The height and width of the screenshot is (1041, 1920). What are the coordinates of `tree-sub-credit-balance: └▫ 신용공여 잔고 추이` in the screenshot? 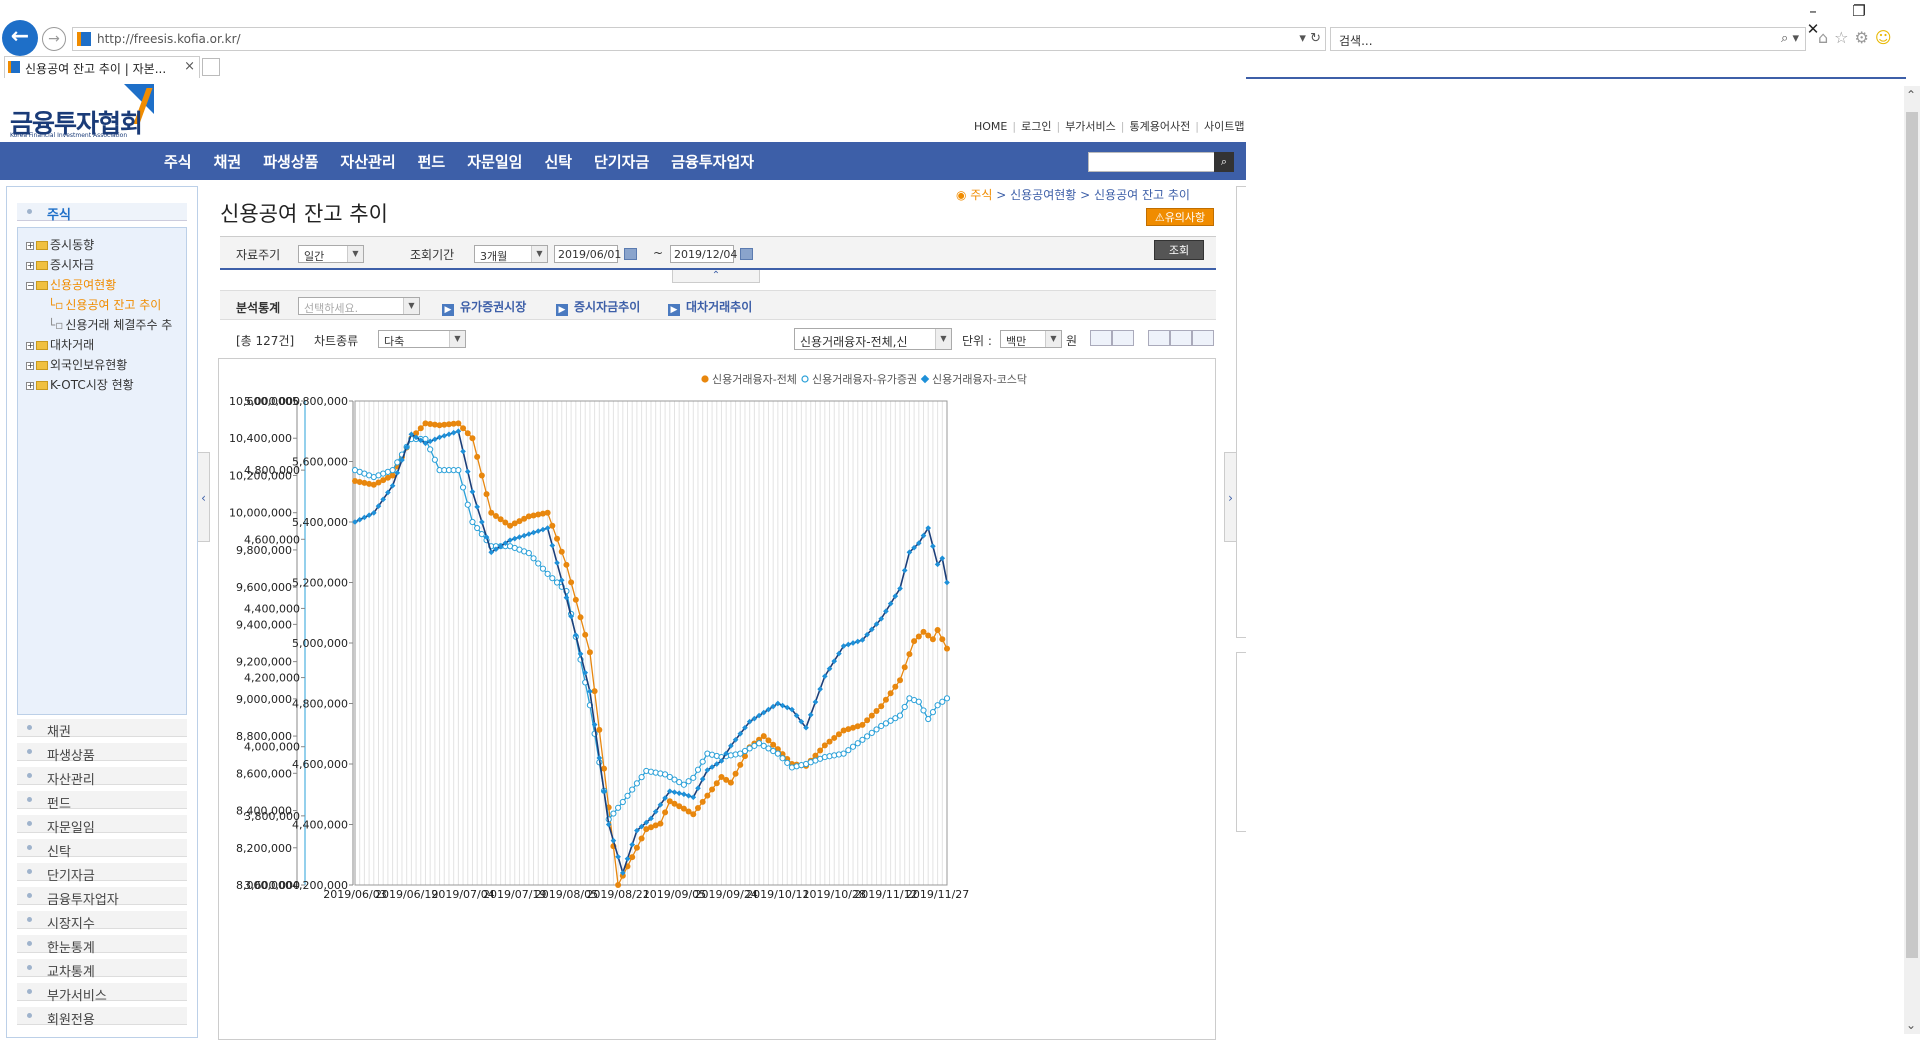 It's located at (104, 304).